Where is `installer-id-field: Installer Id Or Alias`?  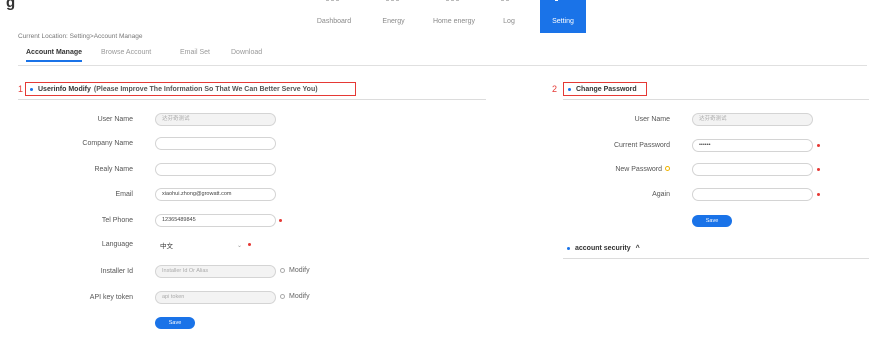
installer-id-field: Installer Id Or Alias is located at coordinates (215, 271).